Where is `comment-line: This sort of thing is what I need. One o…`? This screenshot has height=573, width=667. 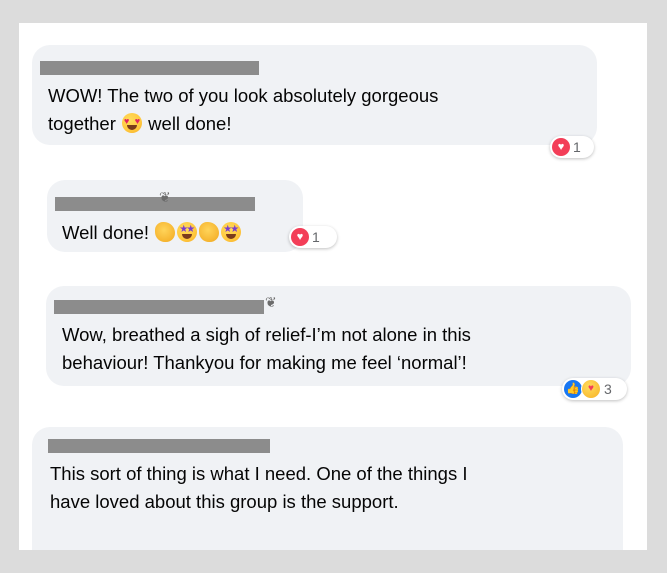
comment-line: This sort of thing is what I need. One o… is located at coordinates (259, 473).